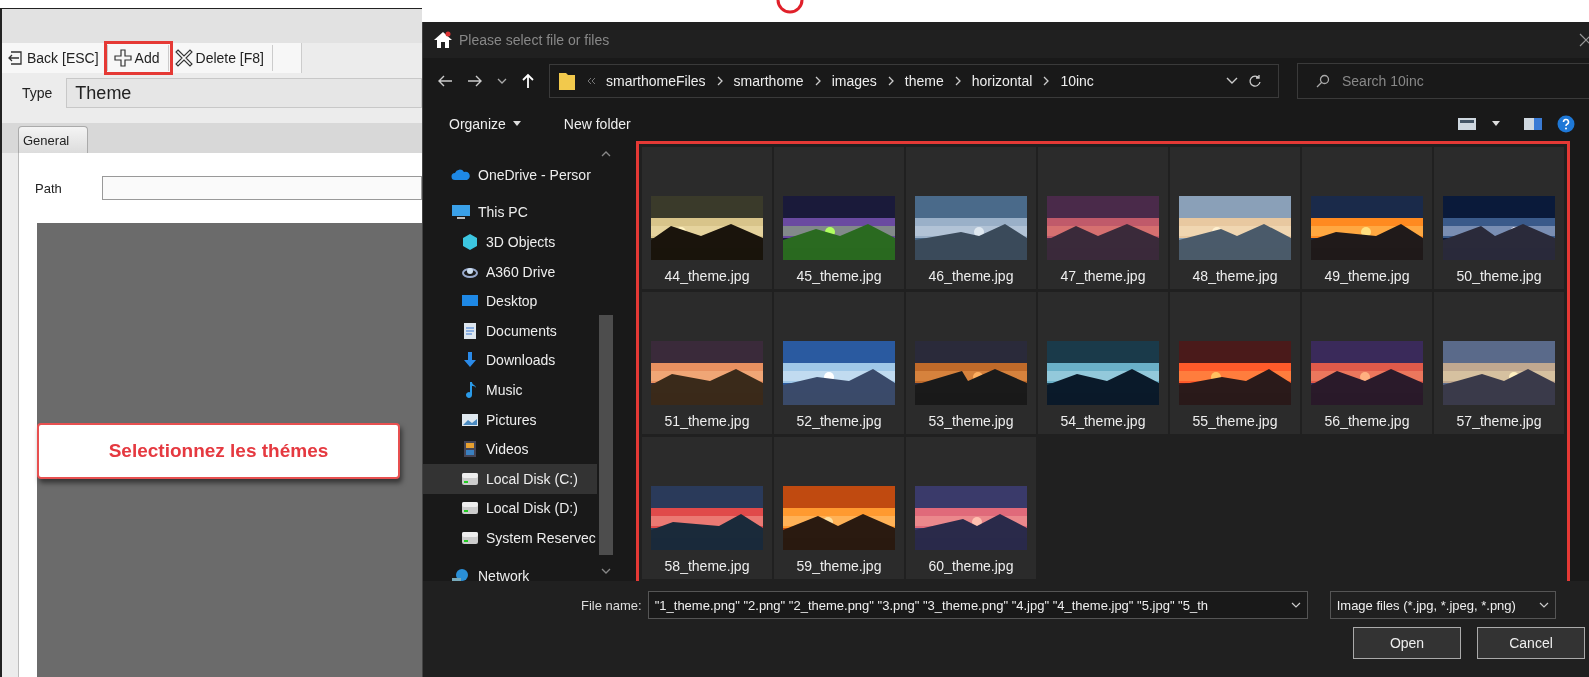 This screenshot has width=1589, height=677. Describe the element at coordinates (1235, 276) in the screenshot. I see `file-name: 48_theme.jpg` at that location.